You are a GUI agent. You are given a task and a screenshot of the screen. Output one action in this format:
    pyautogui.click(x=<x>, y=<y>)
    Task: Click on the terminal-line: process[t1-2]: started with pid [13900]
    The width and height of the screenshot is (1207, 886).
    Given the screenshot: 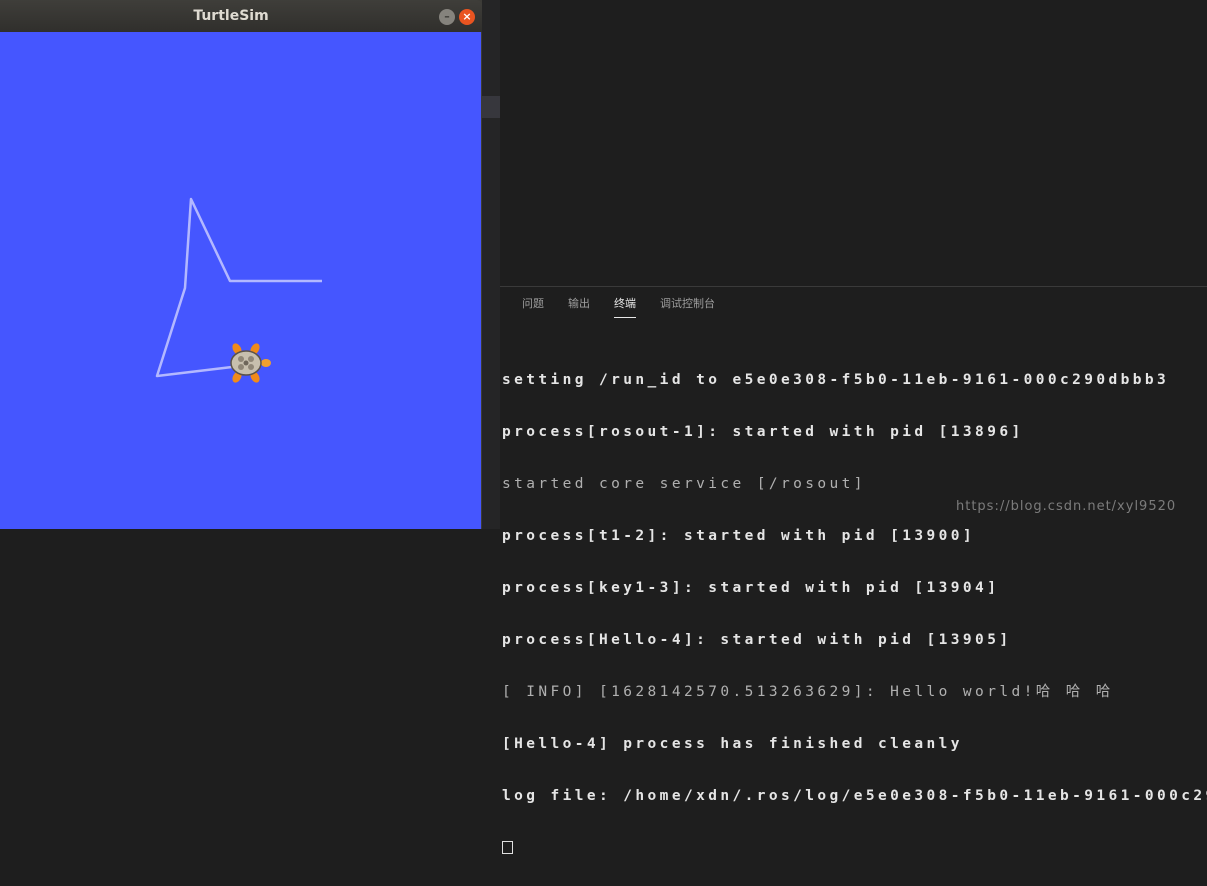 What is the action you would take?
    pyautogui.click(x=739, y=536)
    